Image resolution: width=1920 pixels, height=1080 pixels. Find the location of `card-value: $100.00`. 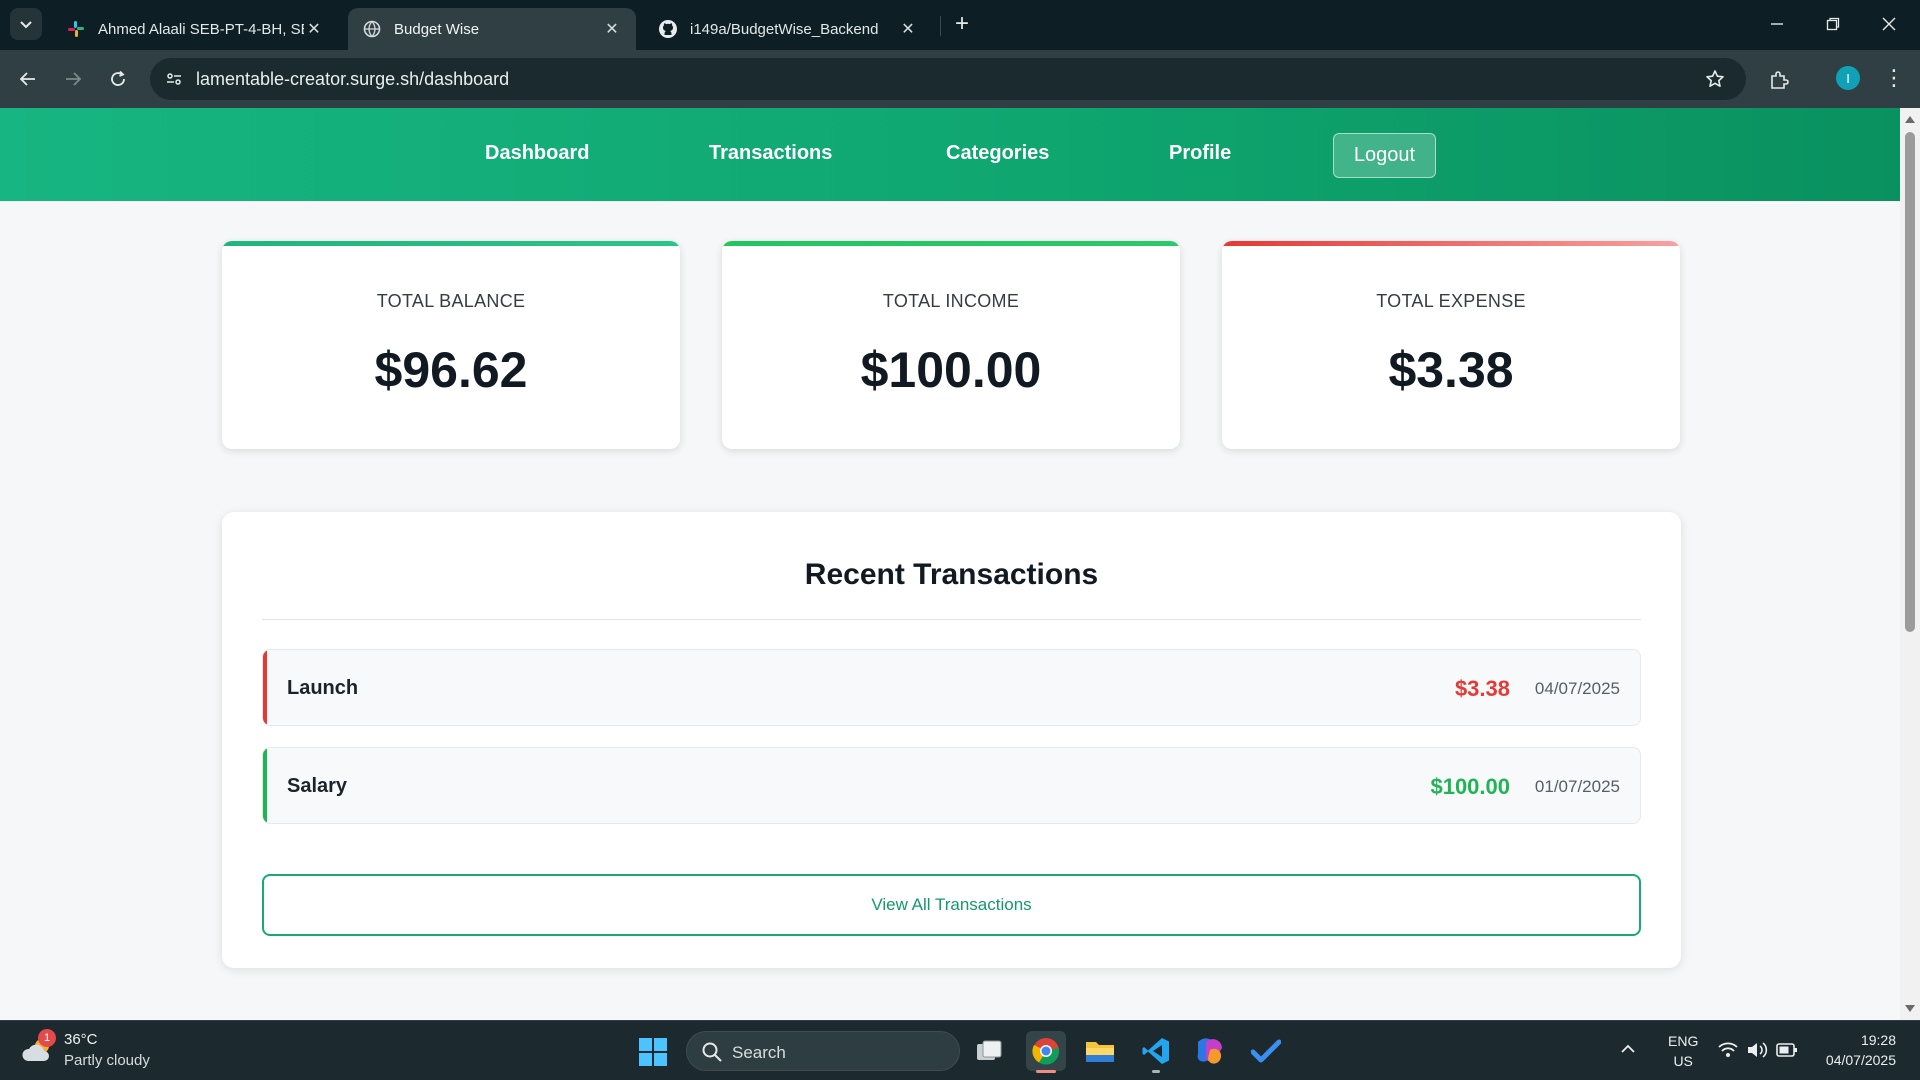

card-value: $100.00 is located at coordinates (951, 370).